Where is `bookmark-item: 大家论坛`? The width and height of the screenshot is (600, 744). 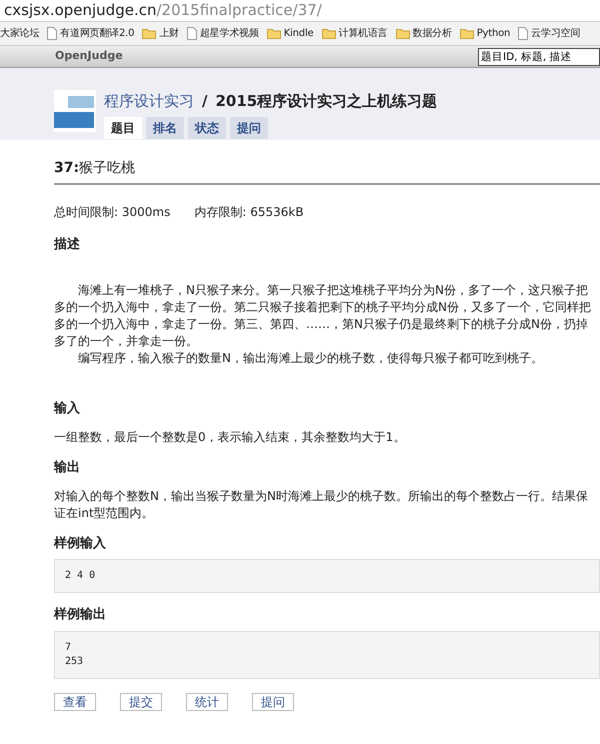 bookmark-item: 大家论坛 is located at coordinates (20, 33).